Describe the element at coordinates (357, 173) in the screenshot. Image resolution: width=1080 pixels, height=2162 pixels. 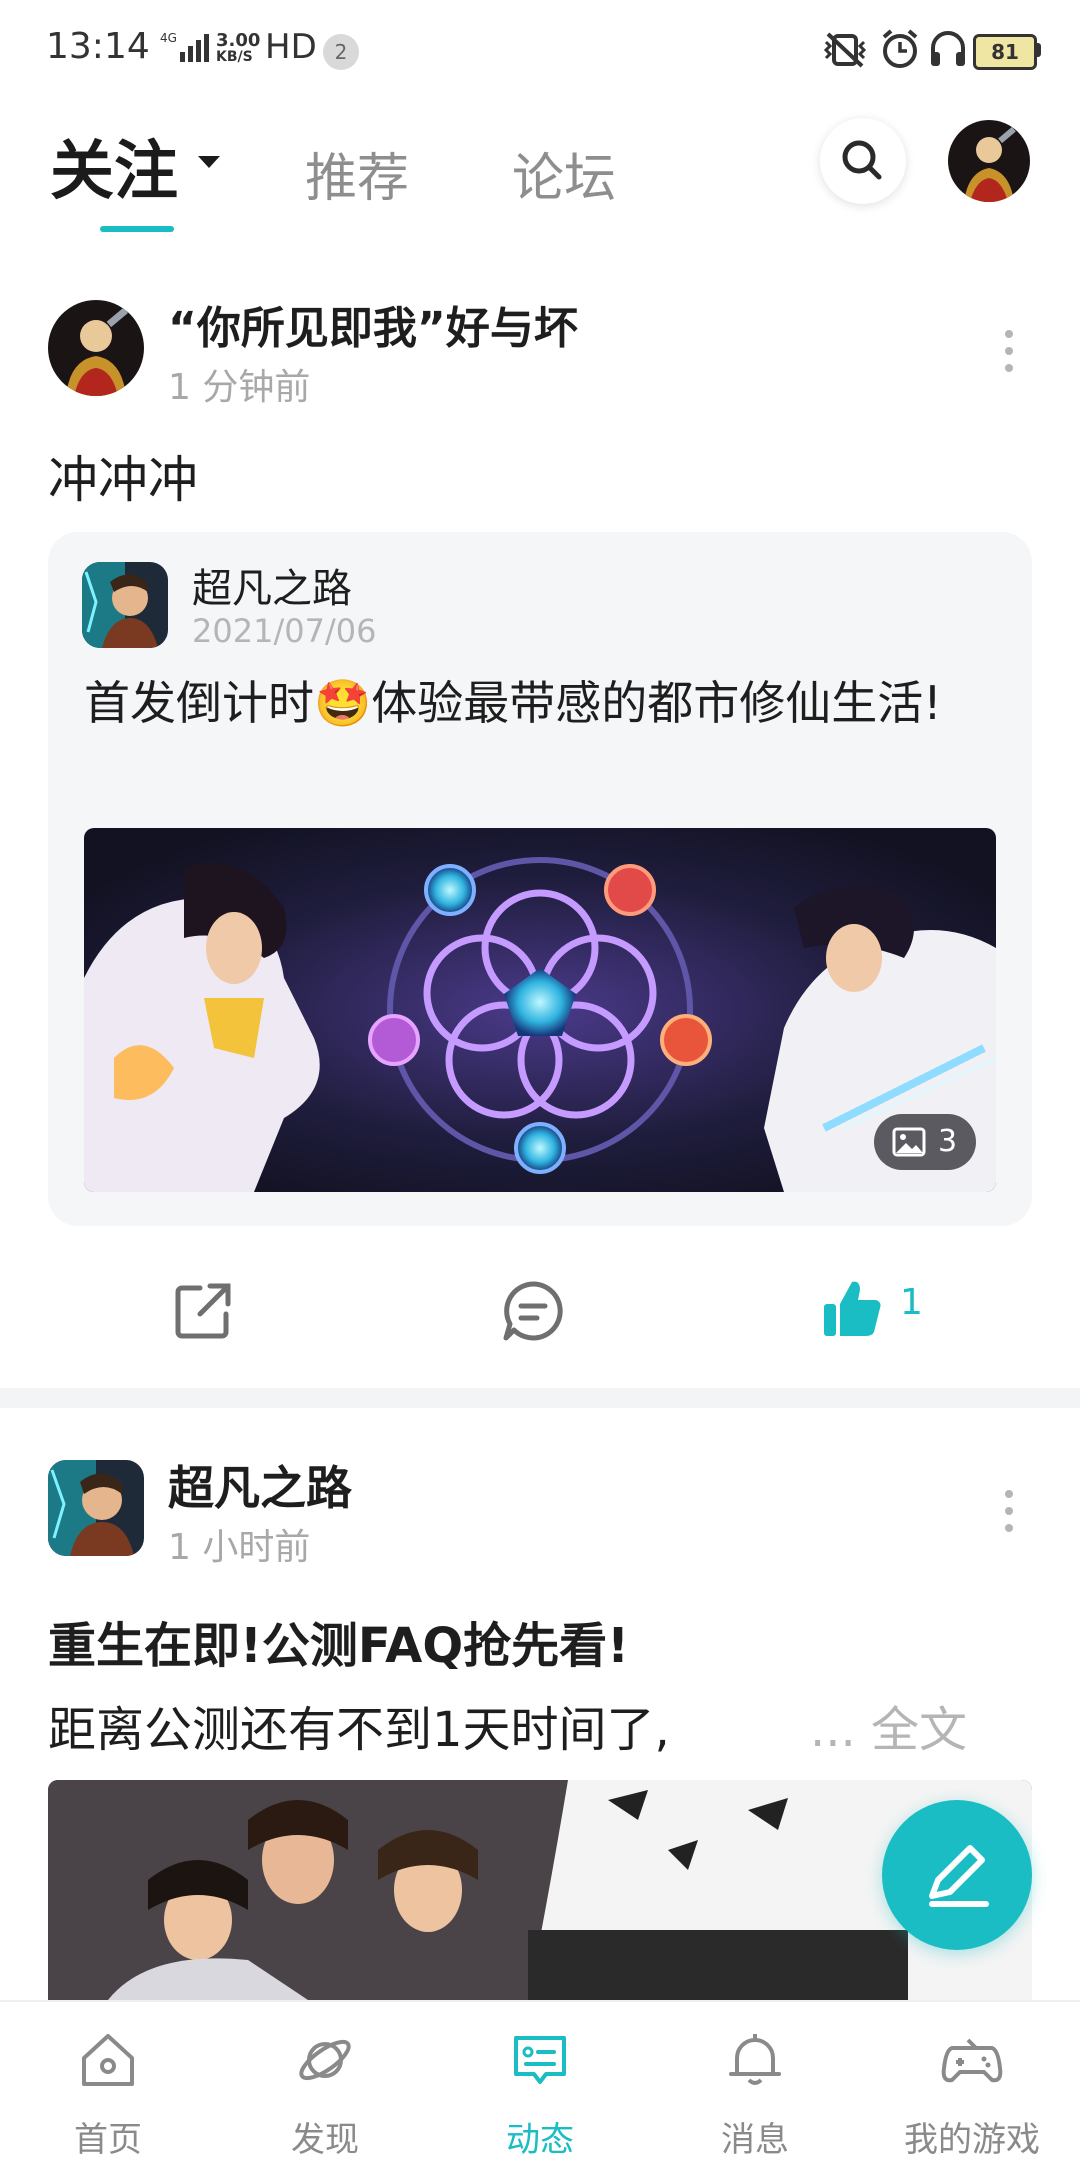
I see `tab-recommend: 推荐` at that location.